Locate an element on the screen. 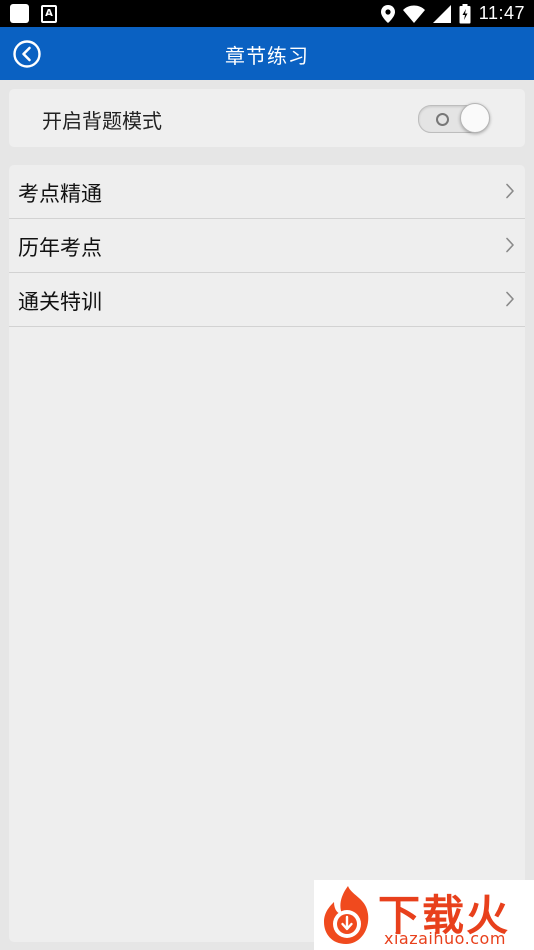  location-icon is located at coordinates (387, 13).